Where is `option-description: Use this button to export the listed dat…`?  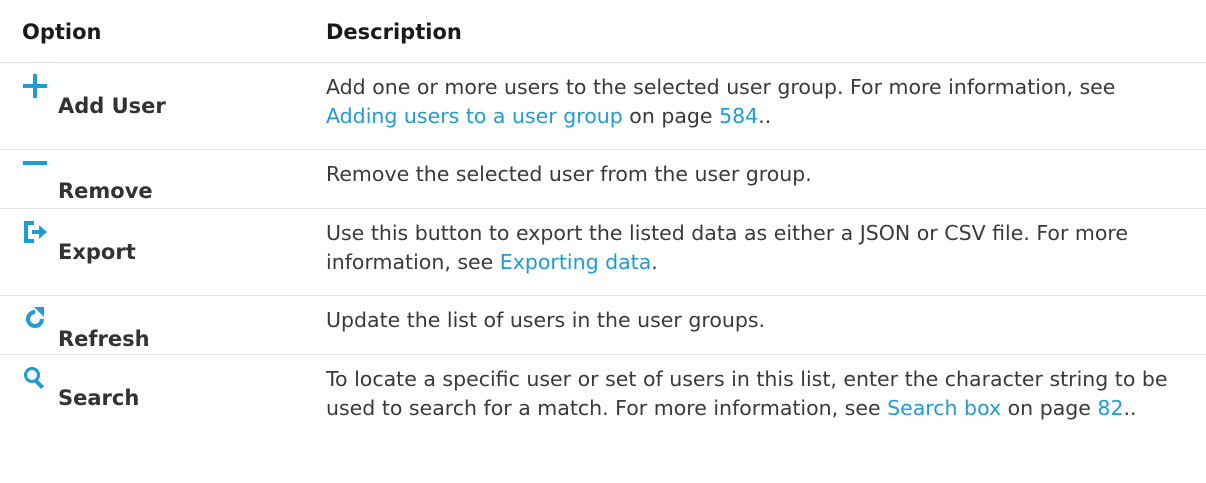 option-description: Use this button to export the listed dat… is located at coordinates (756, 248).